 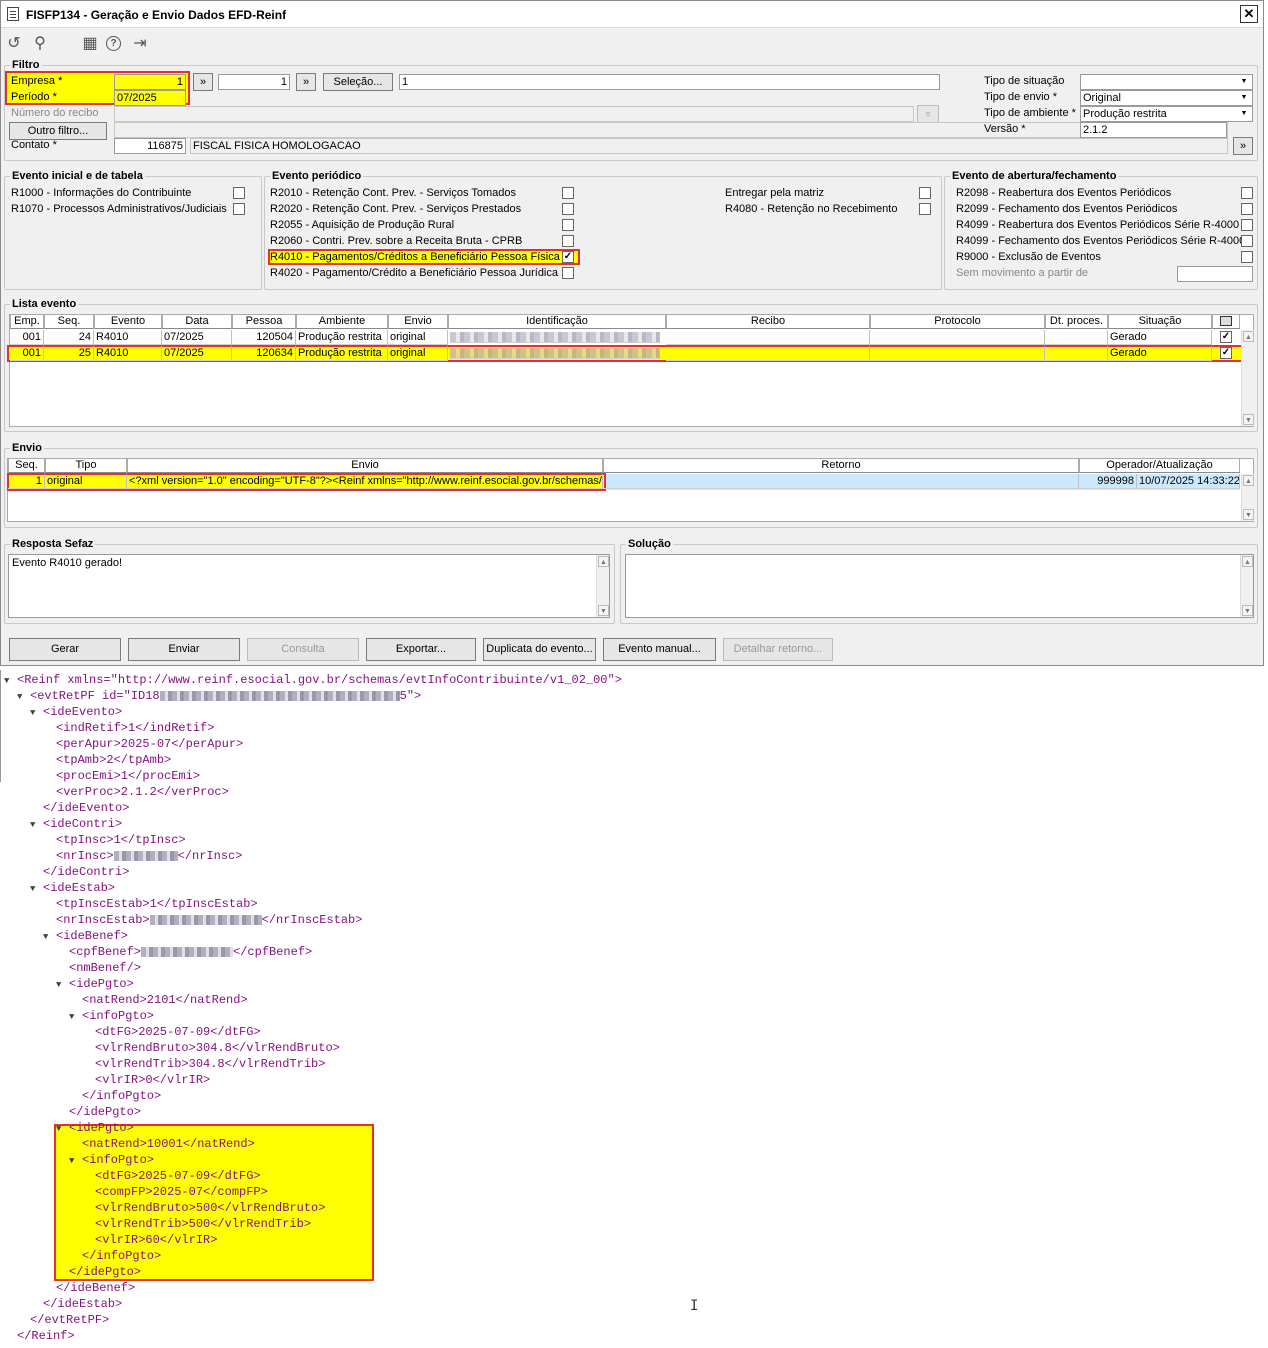 What do you see at coordinates (1226, 337) in the screenshot?
I see `row1-checkbox: ✓` at bounding box center [1226, 337].